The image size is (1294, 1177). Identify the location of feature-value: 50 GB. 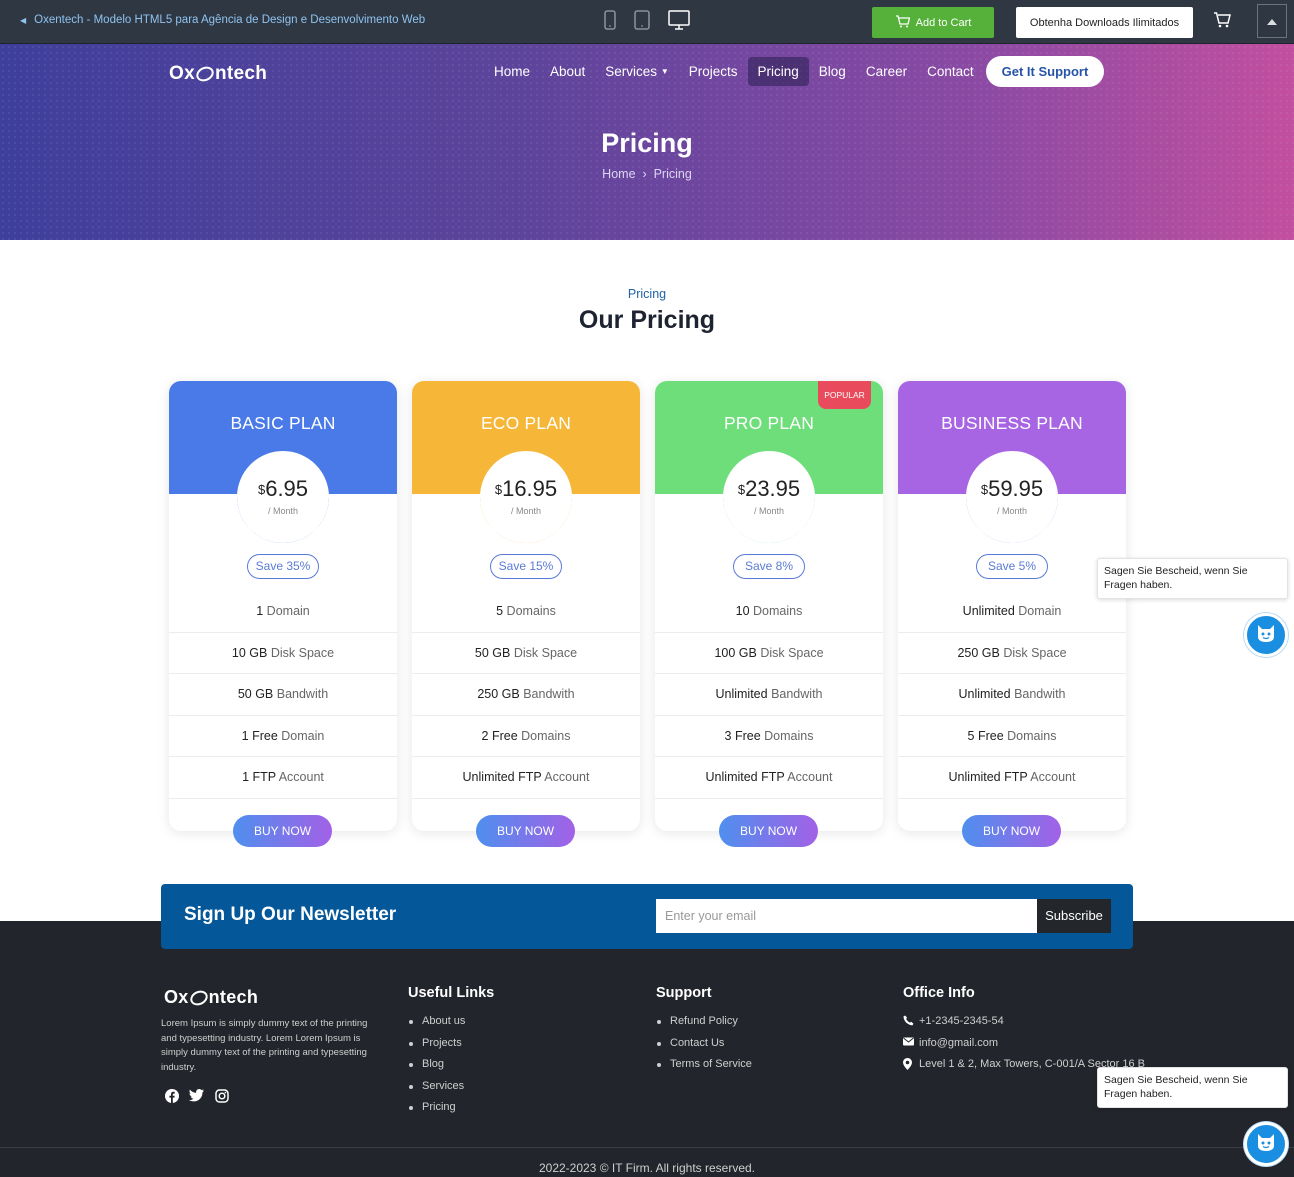
(492, 652).